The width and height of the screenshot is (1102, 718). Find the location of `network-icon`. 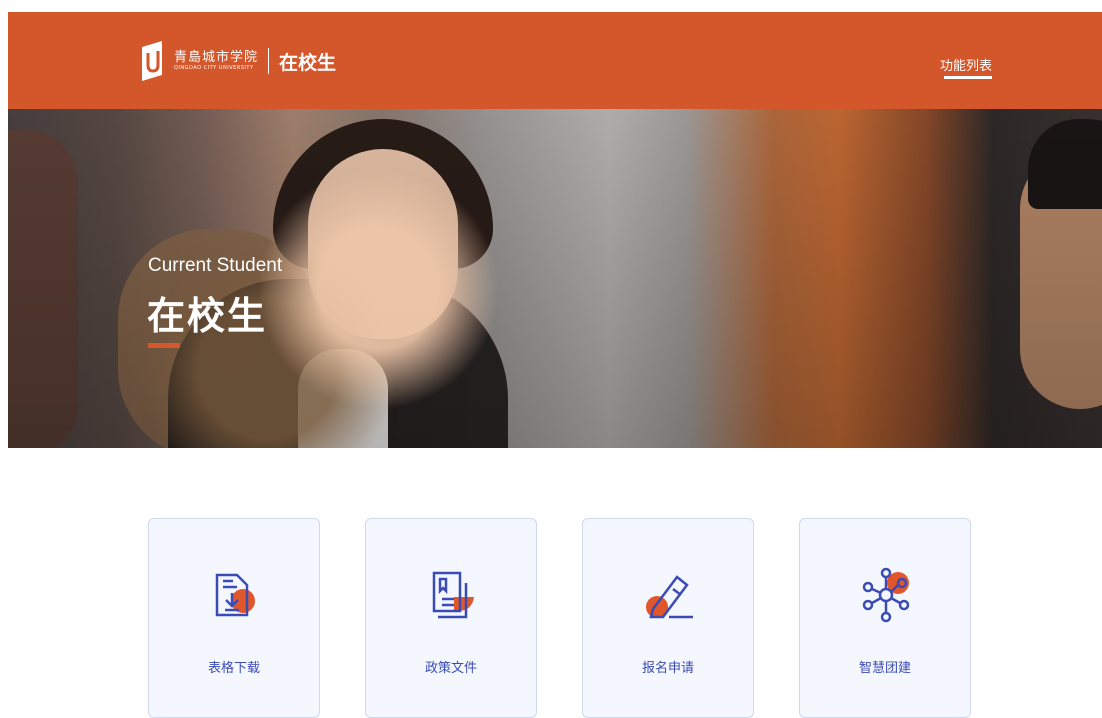

network-icon is located at coordinates (886, 595).